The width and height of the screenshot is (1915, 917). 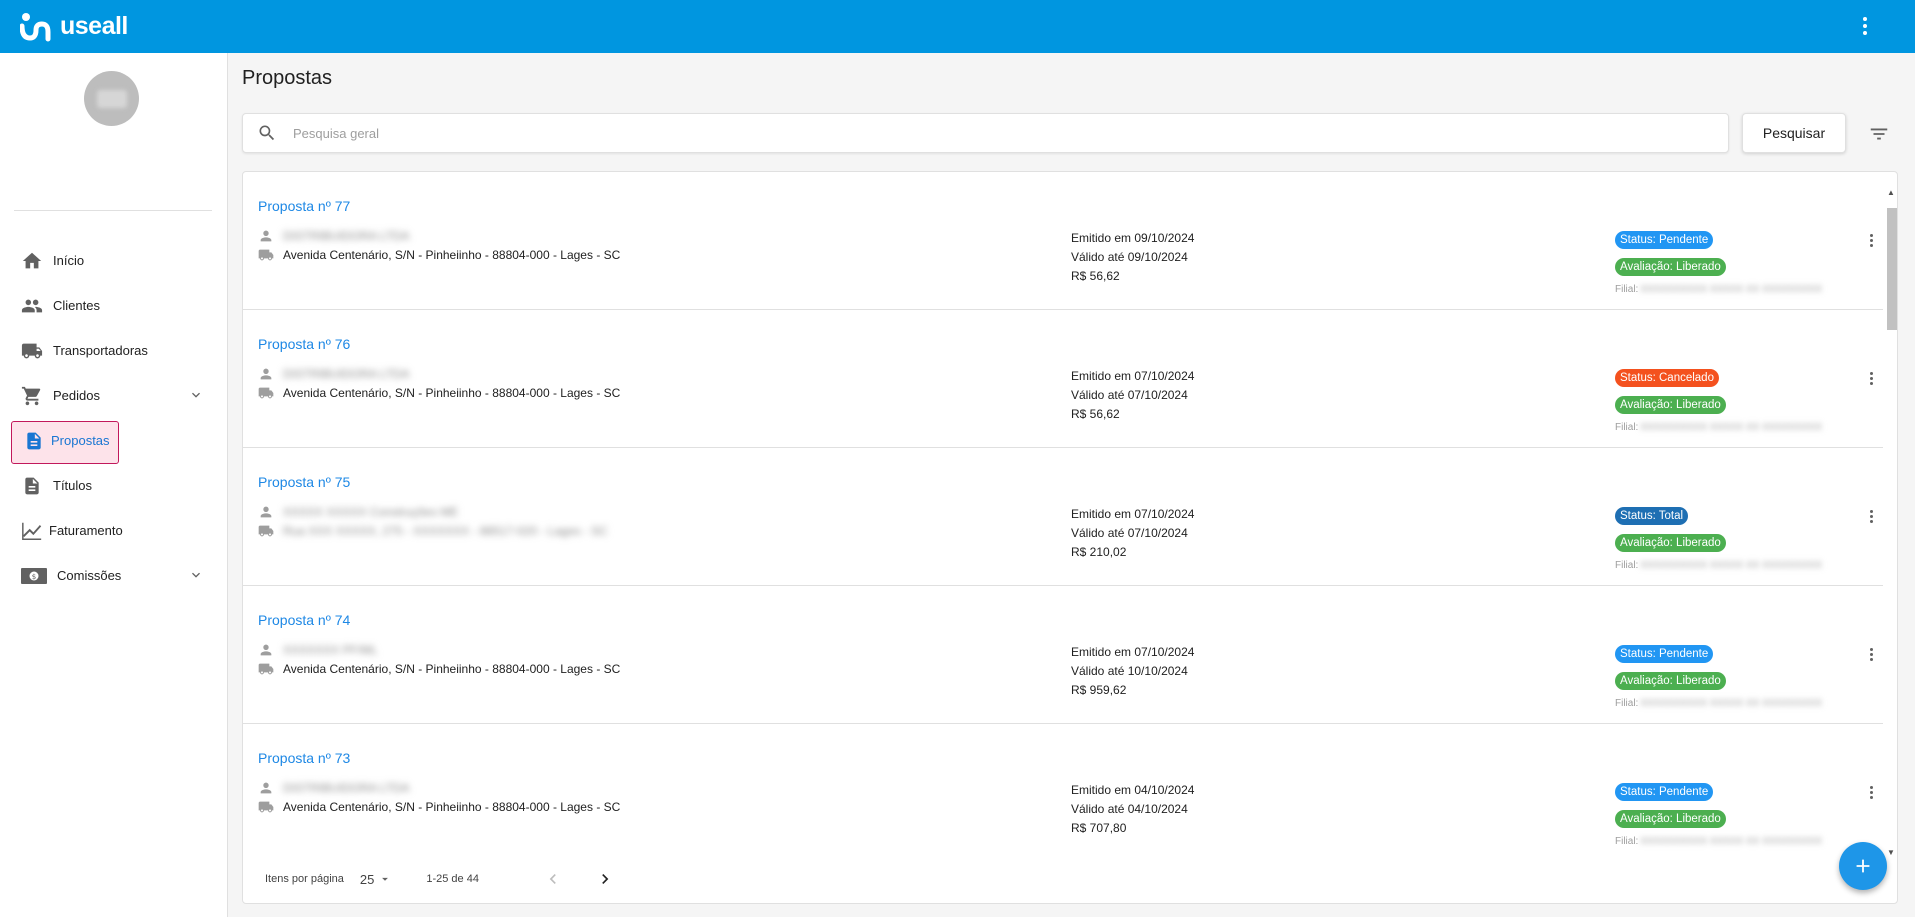 I want to click on search-icon, so click(x=267, y=133).